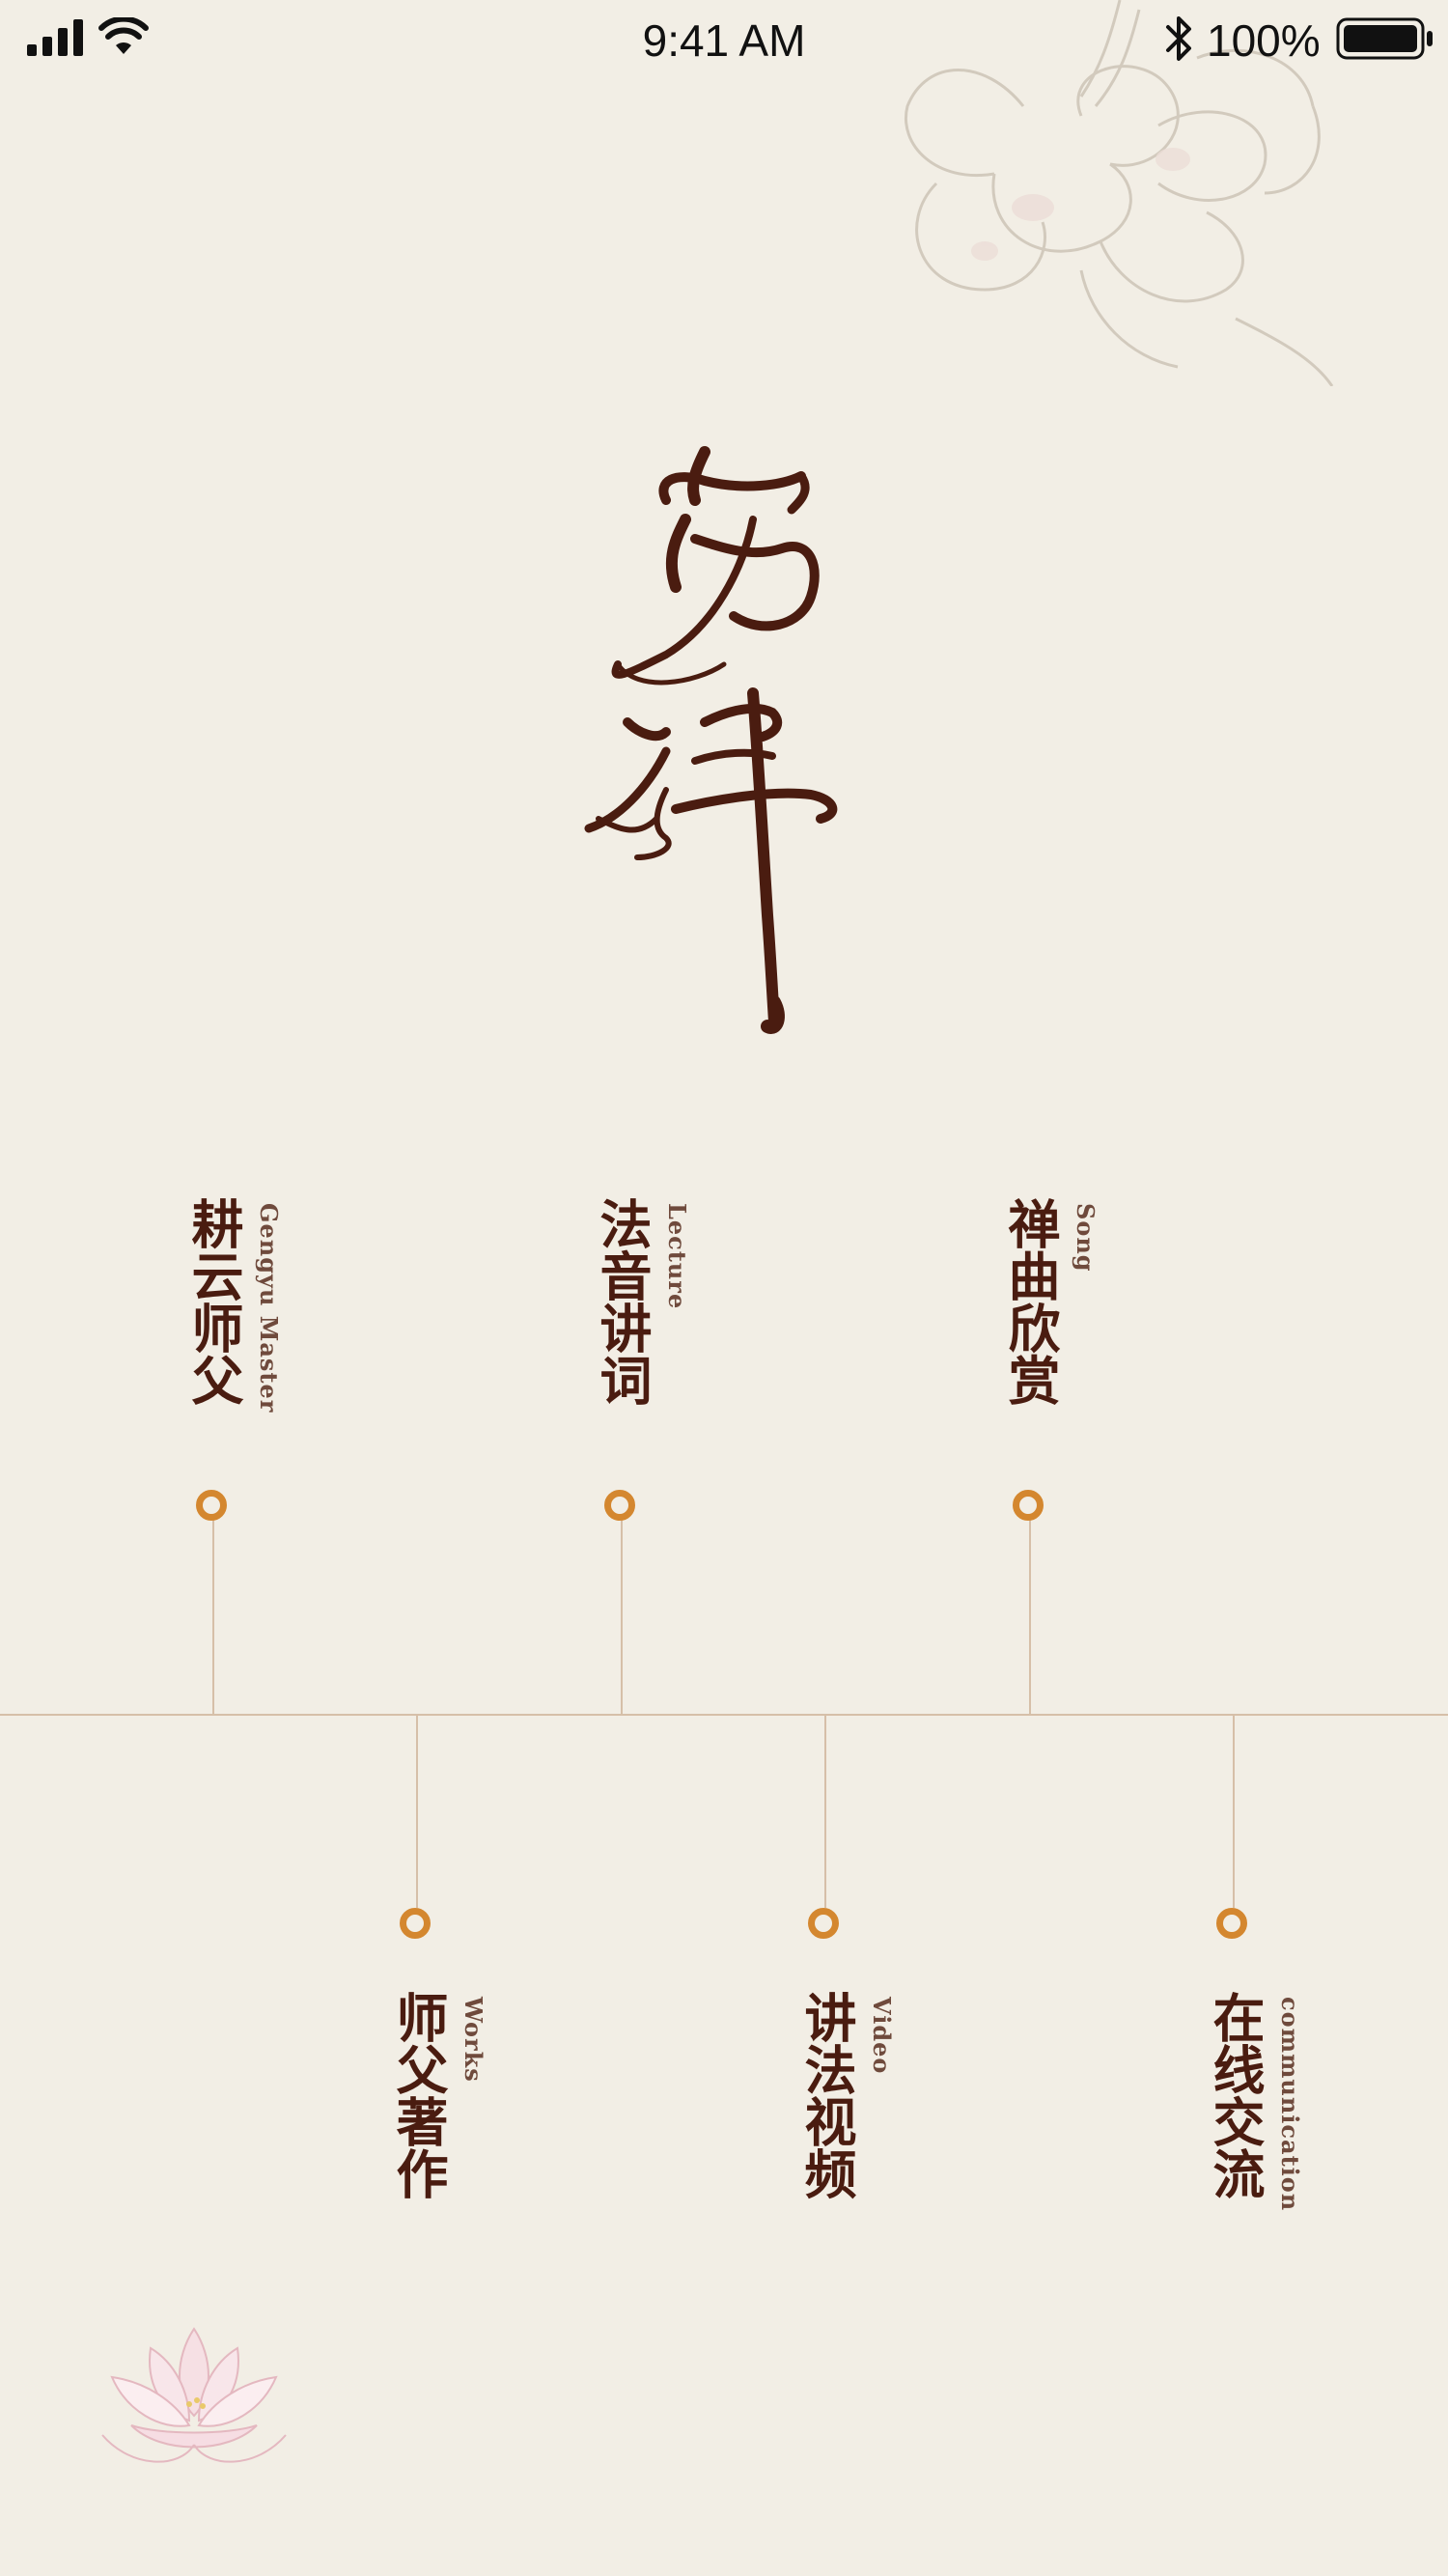 Image resolution: width=1448 pixels, height=2576 pixels. What do you see at coordinates (251, 1322) in the screenshot?
I see `nav-item-gengyu-master: 耕云师父 Gengyu Master` at bounding box center [251, 1322].